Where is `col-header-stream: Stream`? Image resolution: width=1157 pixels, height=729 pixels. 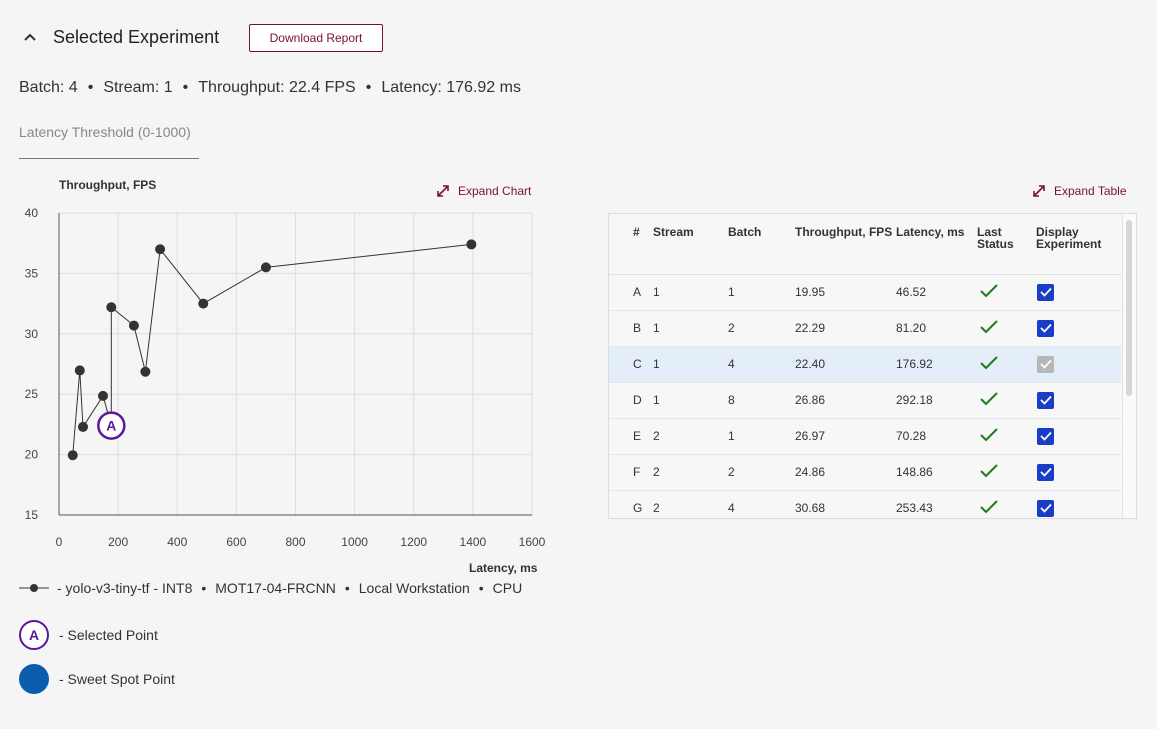
col-header-stream: Stream is located at coordinates (690, 244).